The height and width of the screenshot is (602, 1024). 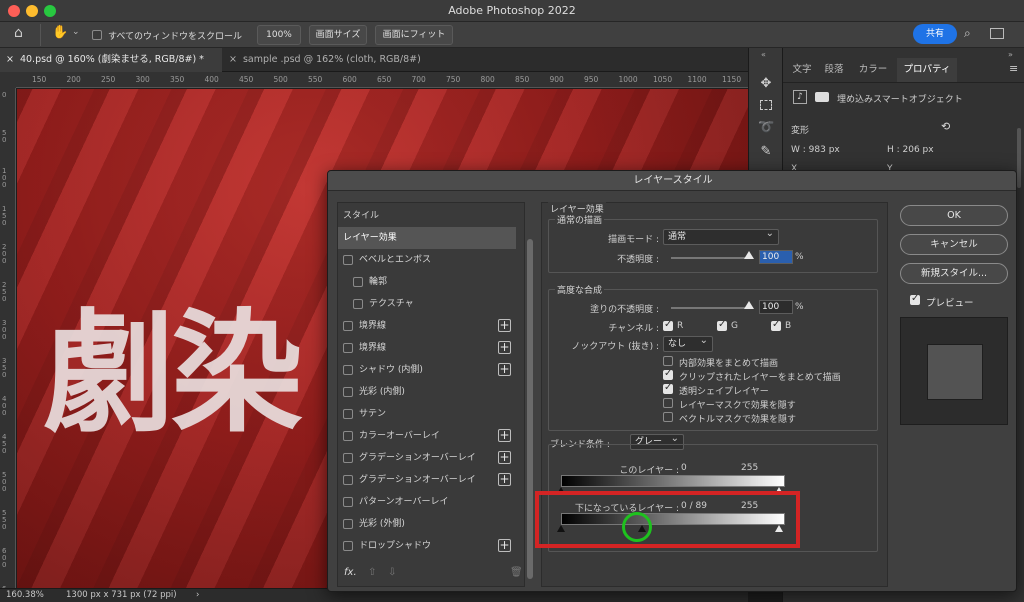 I want to click on home-icon: ⌂, so click(x=18, y=33).